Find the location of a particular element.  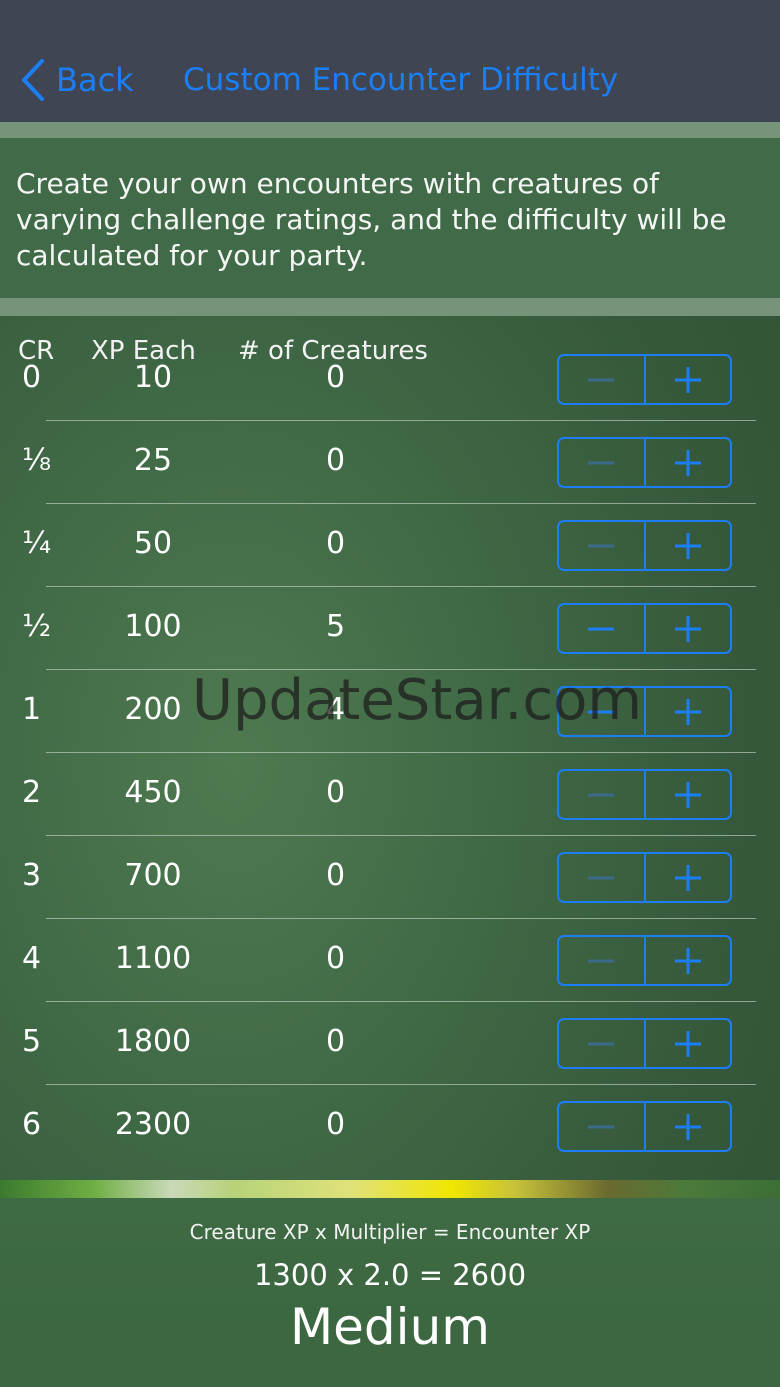

xp-value: 50 is located at coordinates (153, 543).